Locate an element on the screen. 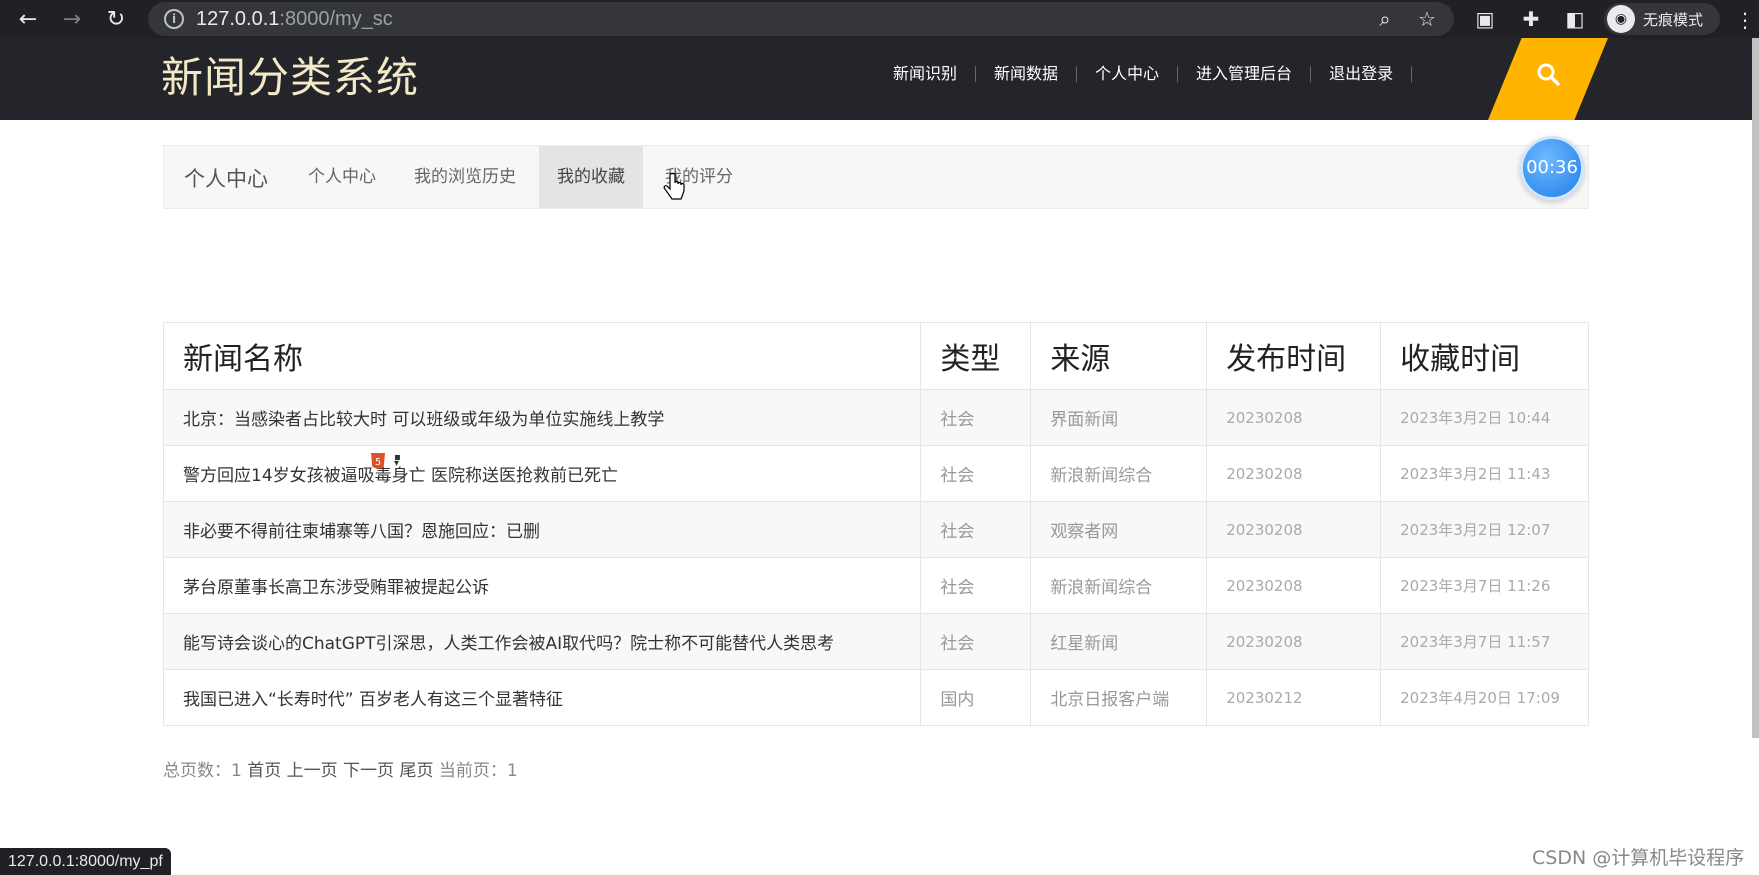 The image size is (1759, 875). header-publish-time: 发布时间 is located at coordinates (1294, 356).